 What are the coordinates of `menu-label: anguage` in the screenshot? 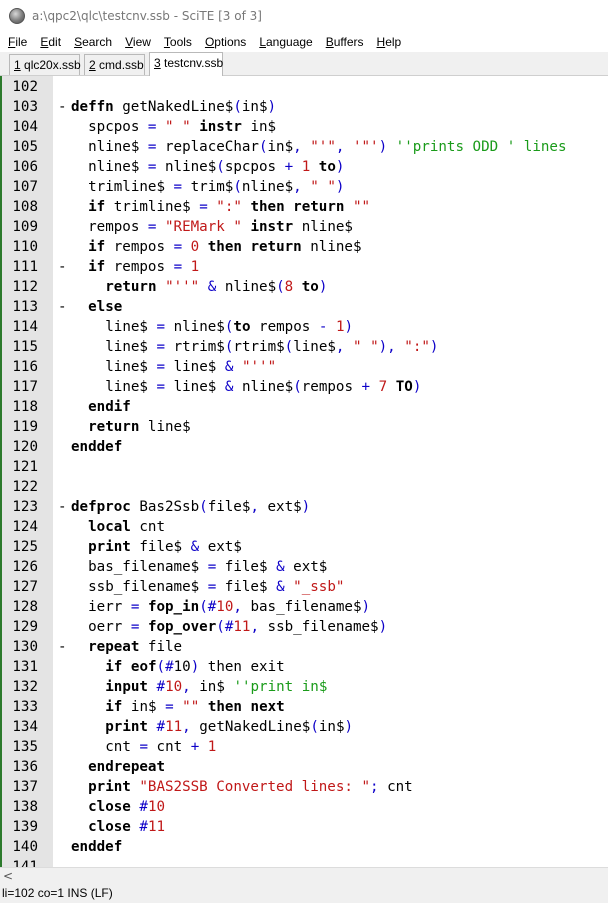 It's located at (289, 42).